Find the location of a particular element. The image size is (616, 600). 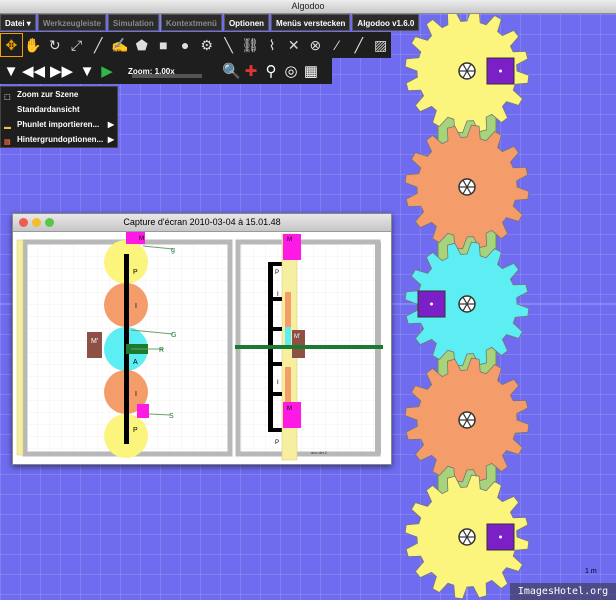

label-i-bottom: I is located at coordinates (136, 394).